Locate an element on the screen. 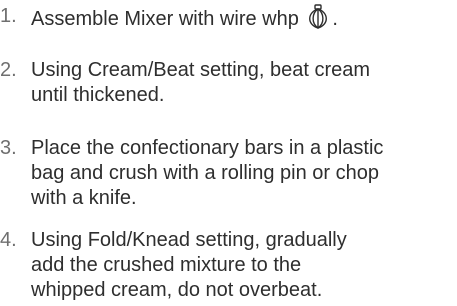 Image resolution: width=457 pixels, height=306 pixels. wire-whisk-icon is located at coordinates (318, 16).